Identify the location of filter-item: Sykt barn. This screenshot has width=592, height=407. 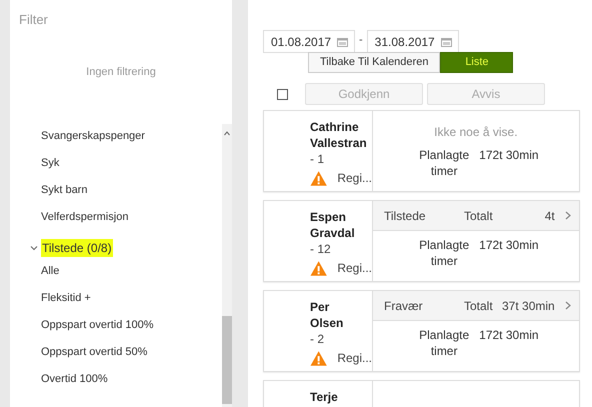
(126, 193).